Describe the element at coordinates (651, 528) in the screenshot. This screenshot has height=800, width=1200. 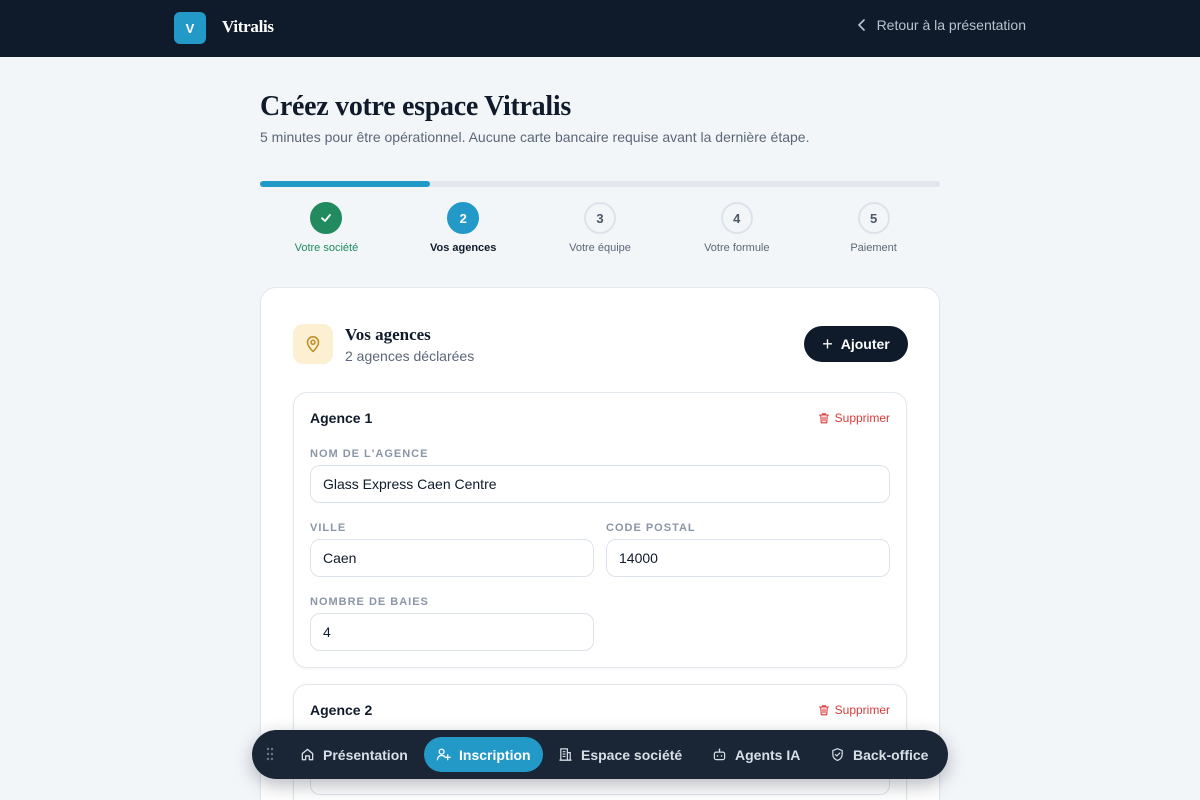
I see `postal-code-label: Code postal` at that location.